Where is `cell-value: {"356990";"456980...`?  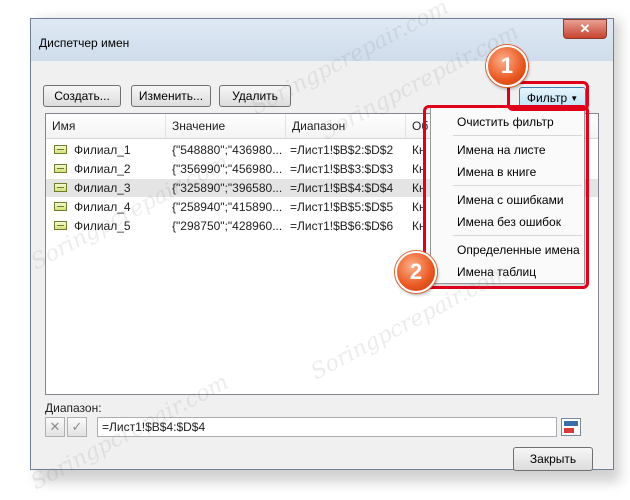
cell-value: {"356990";"456980... is located at coordinates (227, 169).